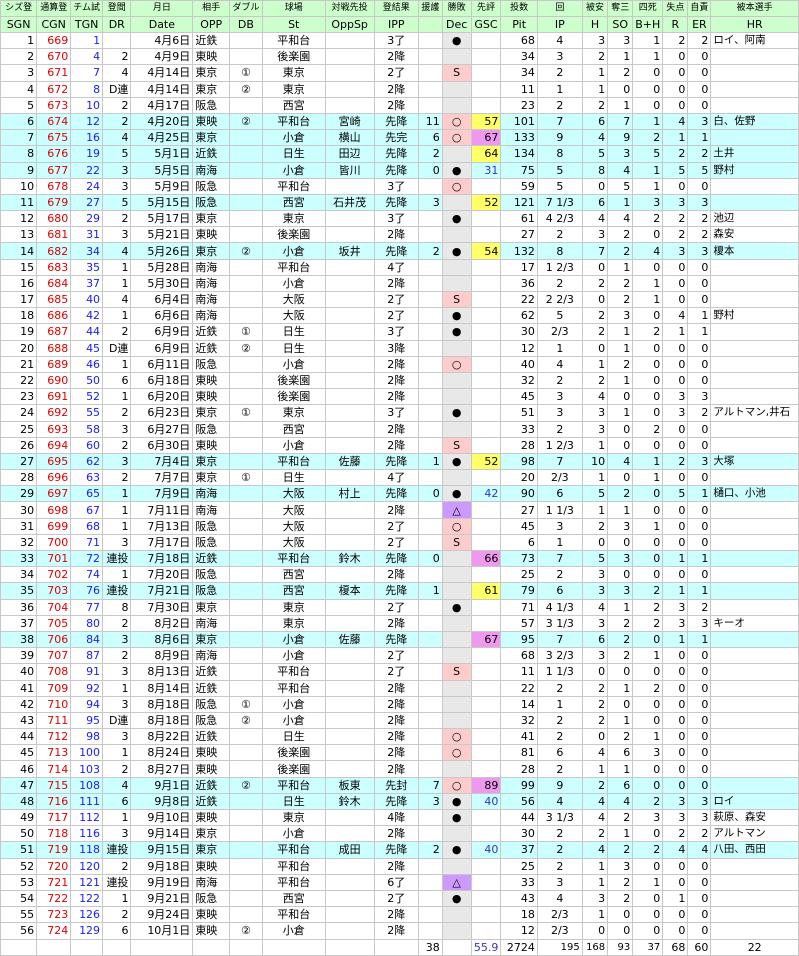 Image resolution: width=799 pixels, height=956 pixels. I want to click on cell-cgn: 710, so click(54, 704).